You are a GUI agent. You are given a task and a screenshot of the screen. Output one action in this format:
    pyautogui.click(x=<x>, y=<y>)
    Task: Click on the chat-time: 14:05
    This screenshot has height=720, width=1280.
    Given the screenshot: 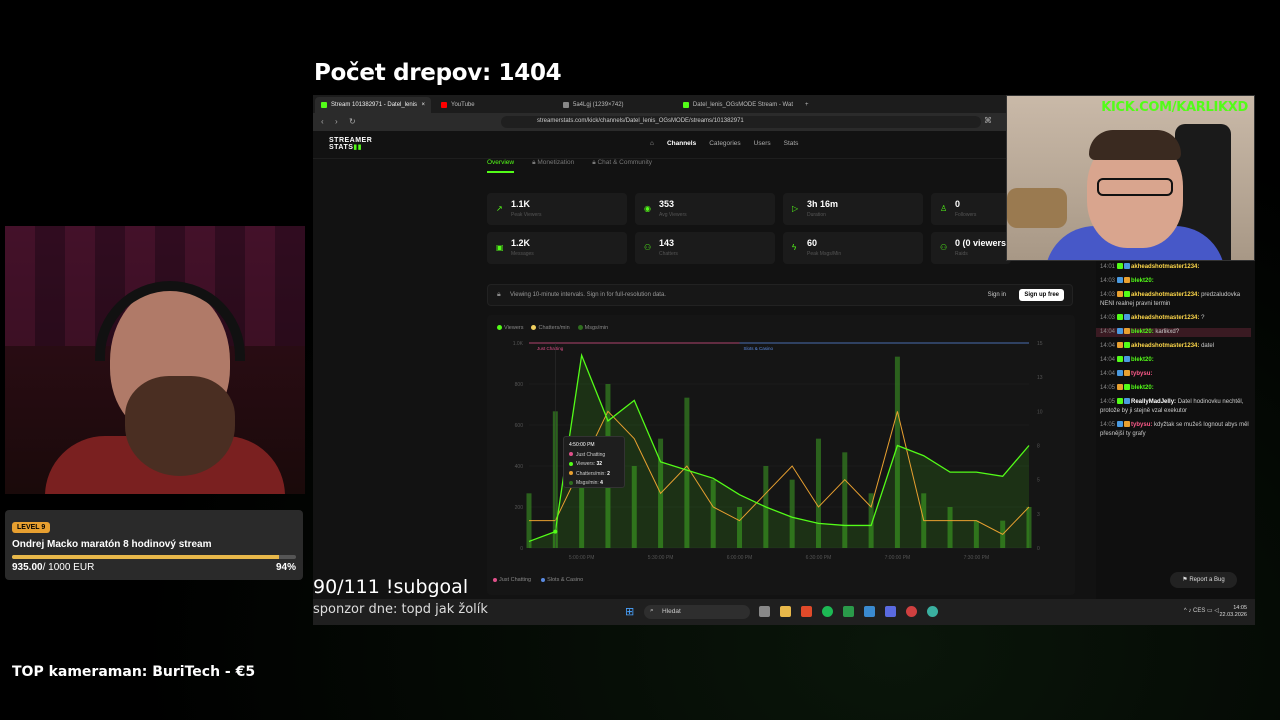 What is the action you would take?
    pyautogui.click(x=1108, y=425)
    